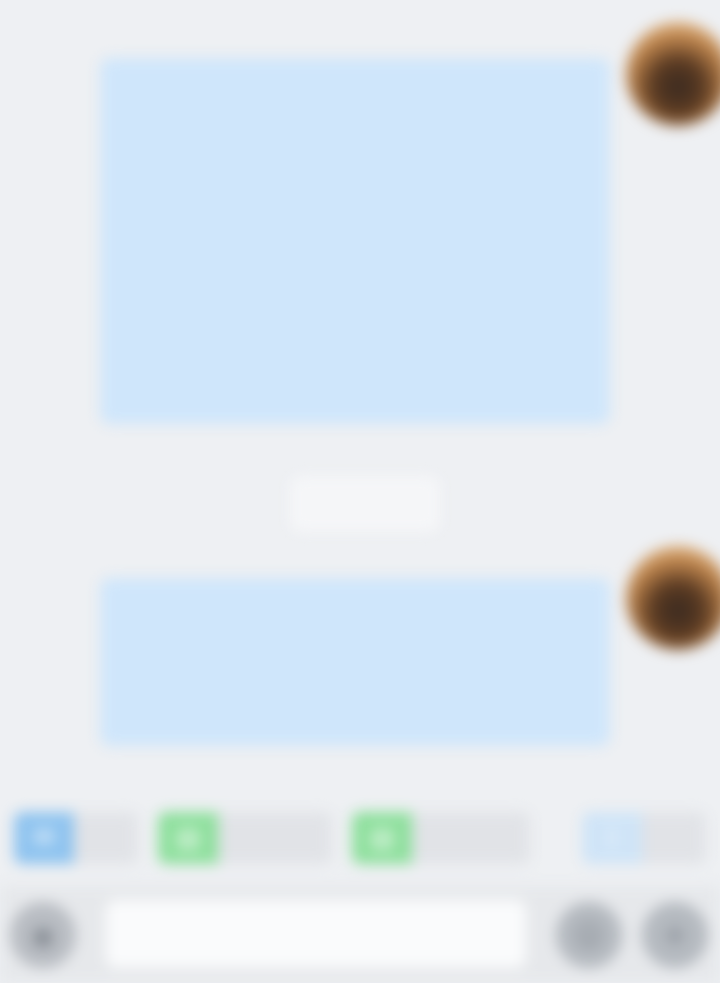 The height and width of the screenshot is (983, 720). Describe the element at coordinates (44, 838) in the screenshot. I see `message-icon: ✉` at that location.